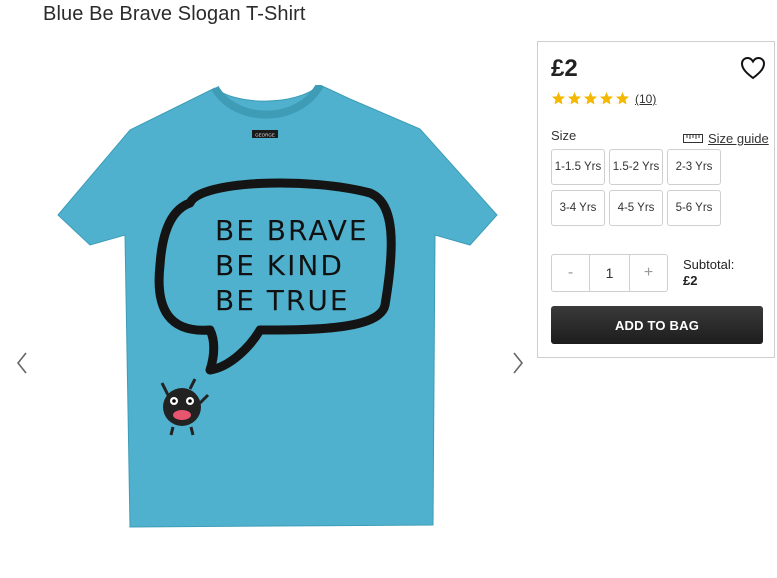 This screenshot has width=777, height=578. I want to click on size-guide-label: Size guide, so click(738, 138).